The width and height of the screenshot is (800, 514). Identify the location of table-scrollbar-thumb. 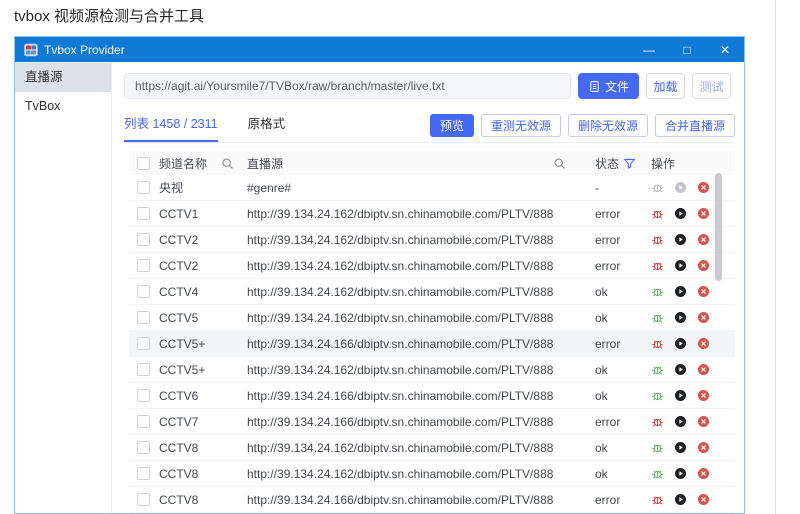
(718, 227).